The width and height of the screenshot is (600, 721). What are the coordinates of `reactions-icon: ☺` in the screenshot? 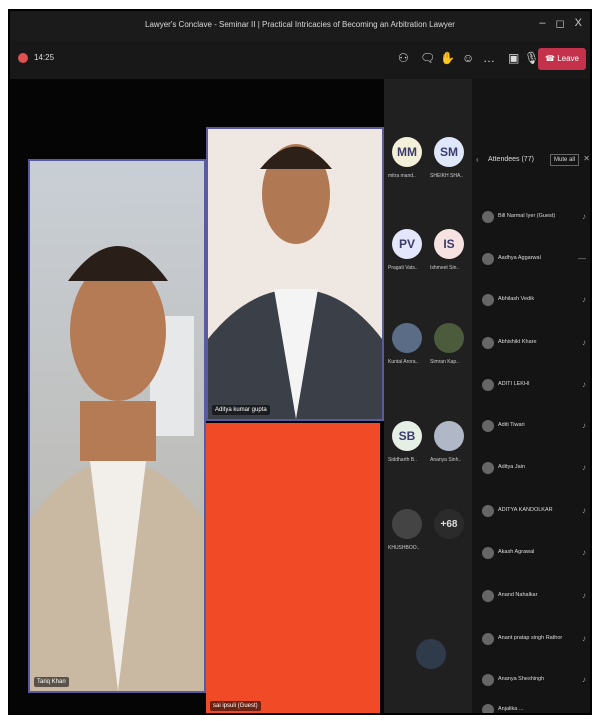 It's located at (468, 58).